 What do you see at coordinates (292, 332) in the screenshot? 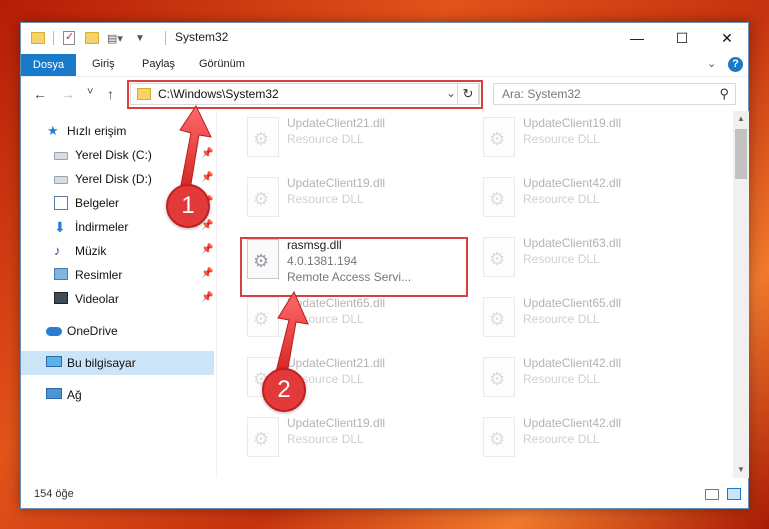
I see `arrow-to-file` at bounding box center [292, 332].